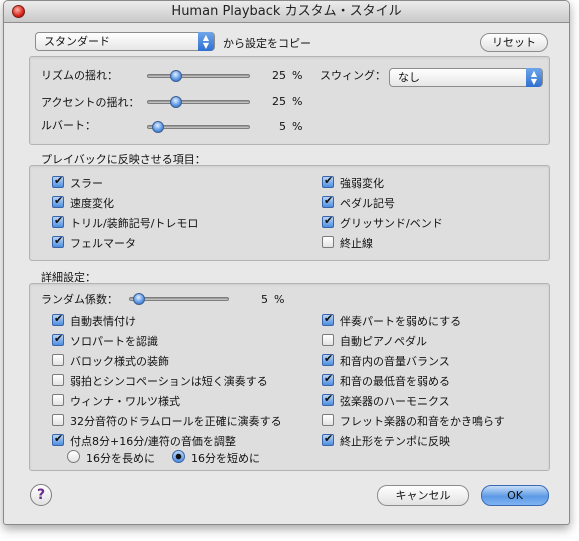  I want to click on preset-popup: スタンダード ▲ ▼, so click(125, 41).